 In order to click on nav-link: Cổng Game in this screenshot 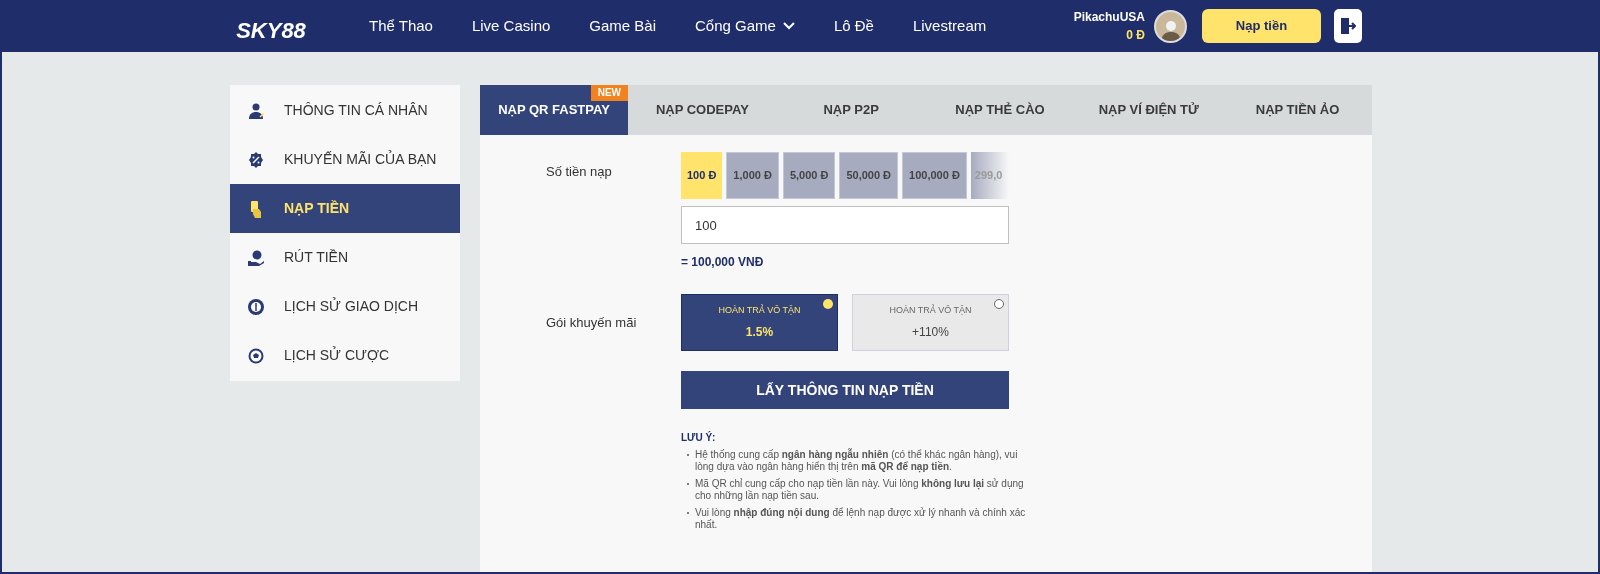, I will do `click(745, 26)`.